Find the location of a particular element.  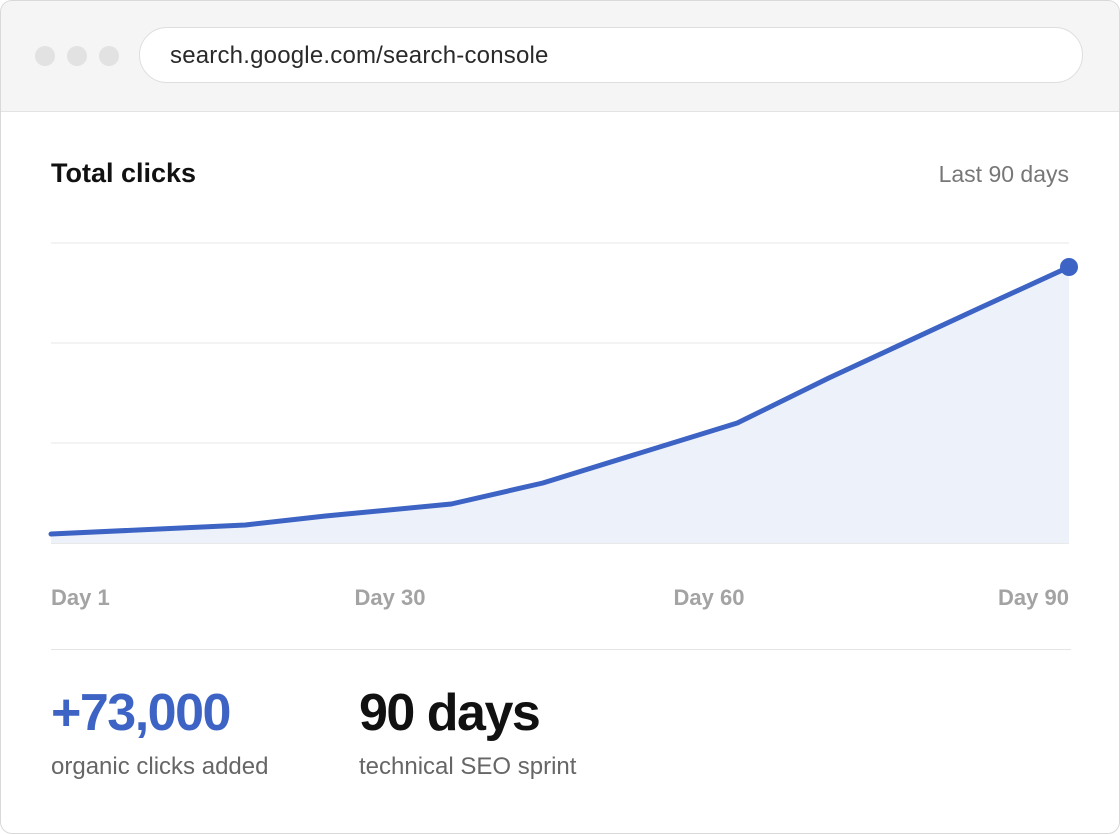

end-point-marker is located at coordinates (1069, 267).